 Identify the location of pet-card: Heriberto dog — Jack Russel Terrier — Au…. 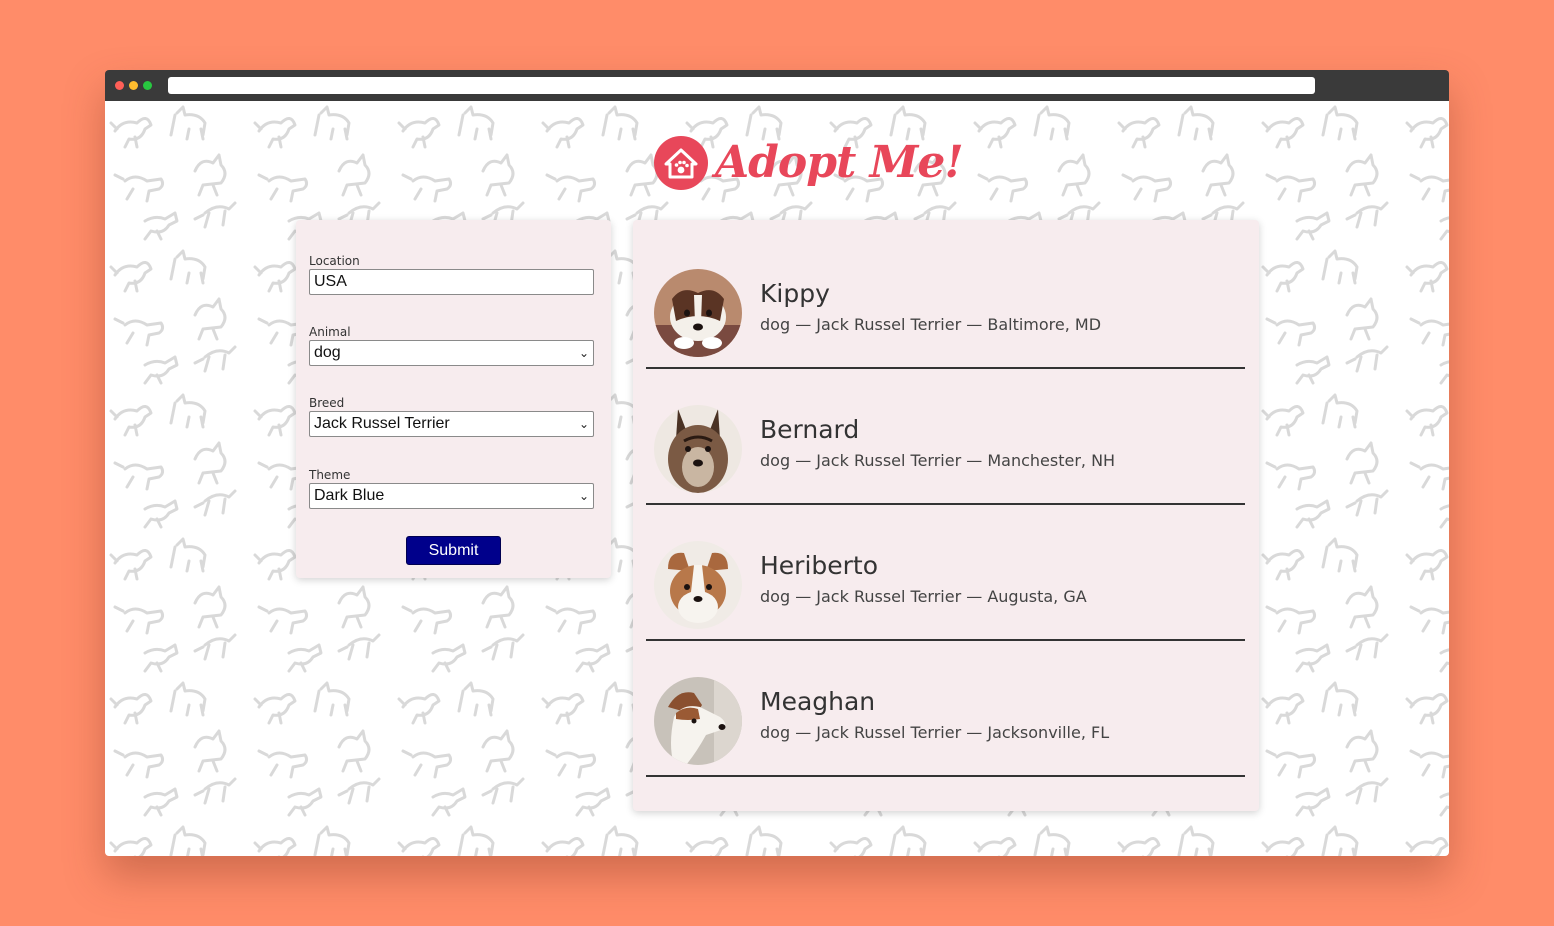
(945, 573).